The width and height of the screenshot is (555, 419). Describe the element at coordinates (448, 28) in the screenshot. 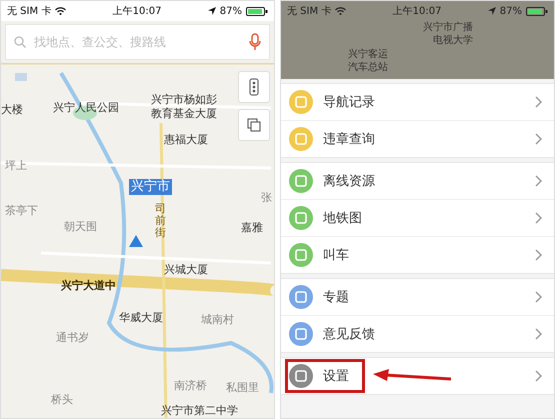

I see `map-label: 兴宁市广播` at that location.